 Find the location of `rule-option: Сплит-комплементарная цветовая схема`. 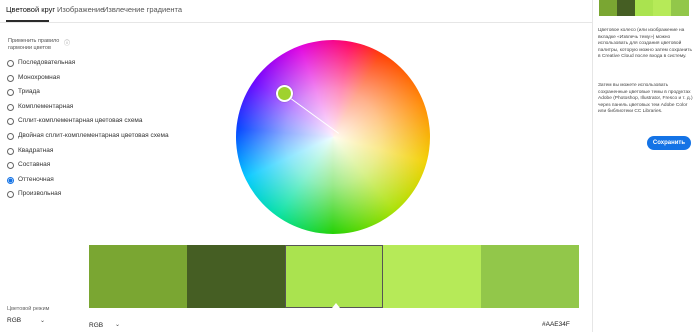

rule-option: Сплит-комплементарная цветовая схема is located at coordinates (117, 123).